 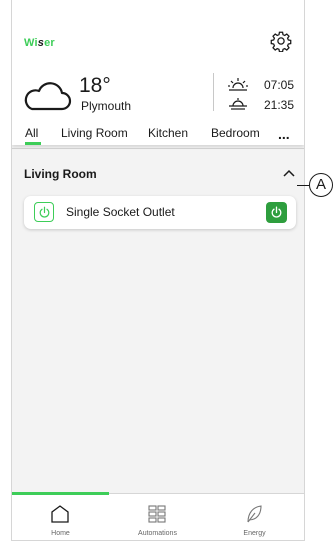 What do you see at coordinates (321, 185) in the screenshot?
I see `callout-label: A` at bounding box center [321, 185].